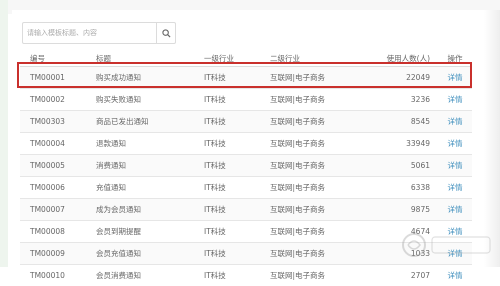 The width and height of the screenshot is (500, 286). I want to click on table-row: TM00005 消费通知 IT科技 互联网|电子商务 5061 详情, so click(246, 166).